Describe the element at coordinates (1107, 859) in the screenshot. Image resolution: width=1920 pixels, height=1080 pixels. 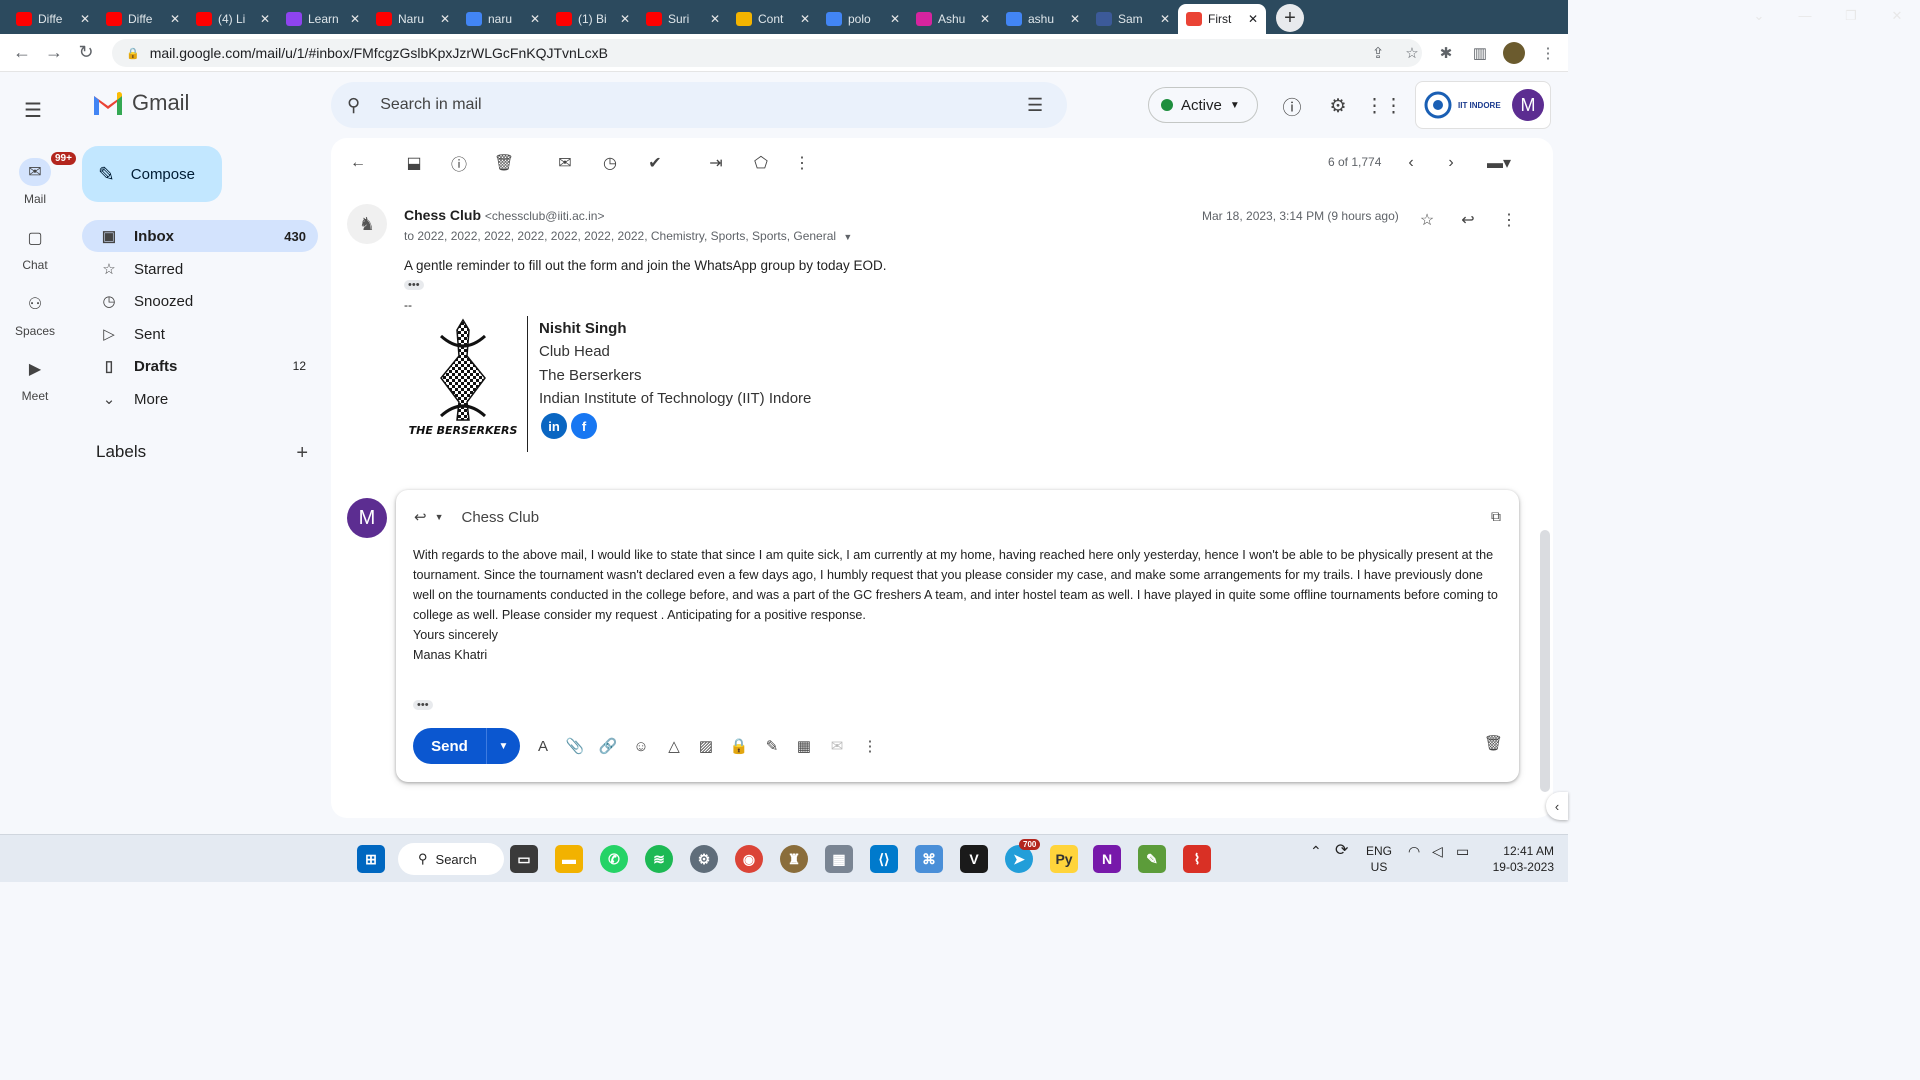
I see `onenote-icon: N` at that location.